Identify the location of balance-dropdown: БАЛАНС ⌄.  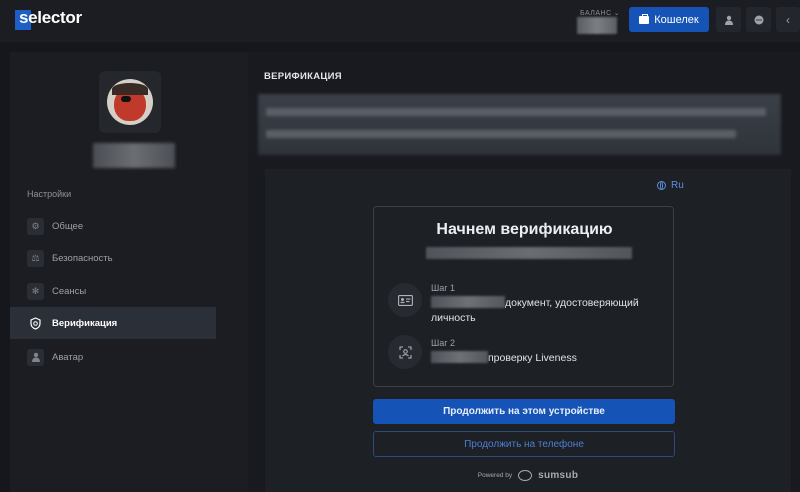
(600, 13).